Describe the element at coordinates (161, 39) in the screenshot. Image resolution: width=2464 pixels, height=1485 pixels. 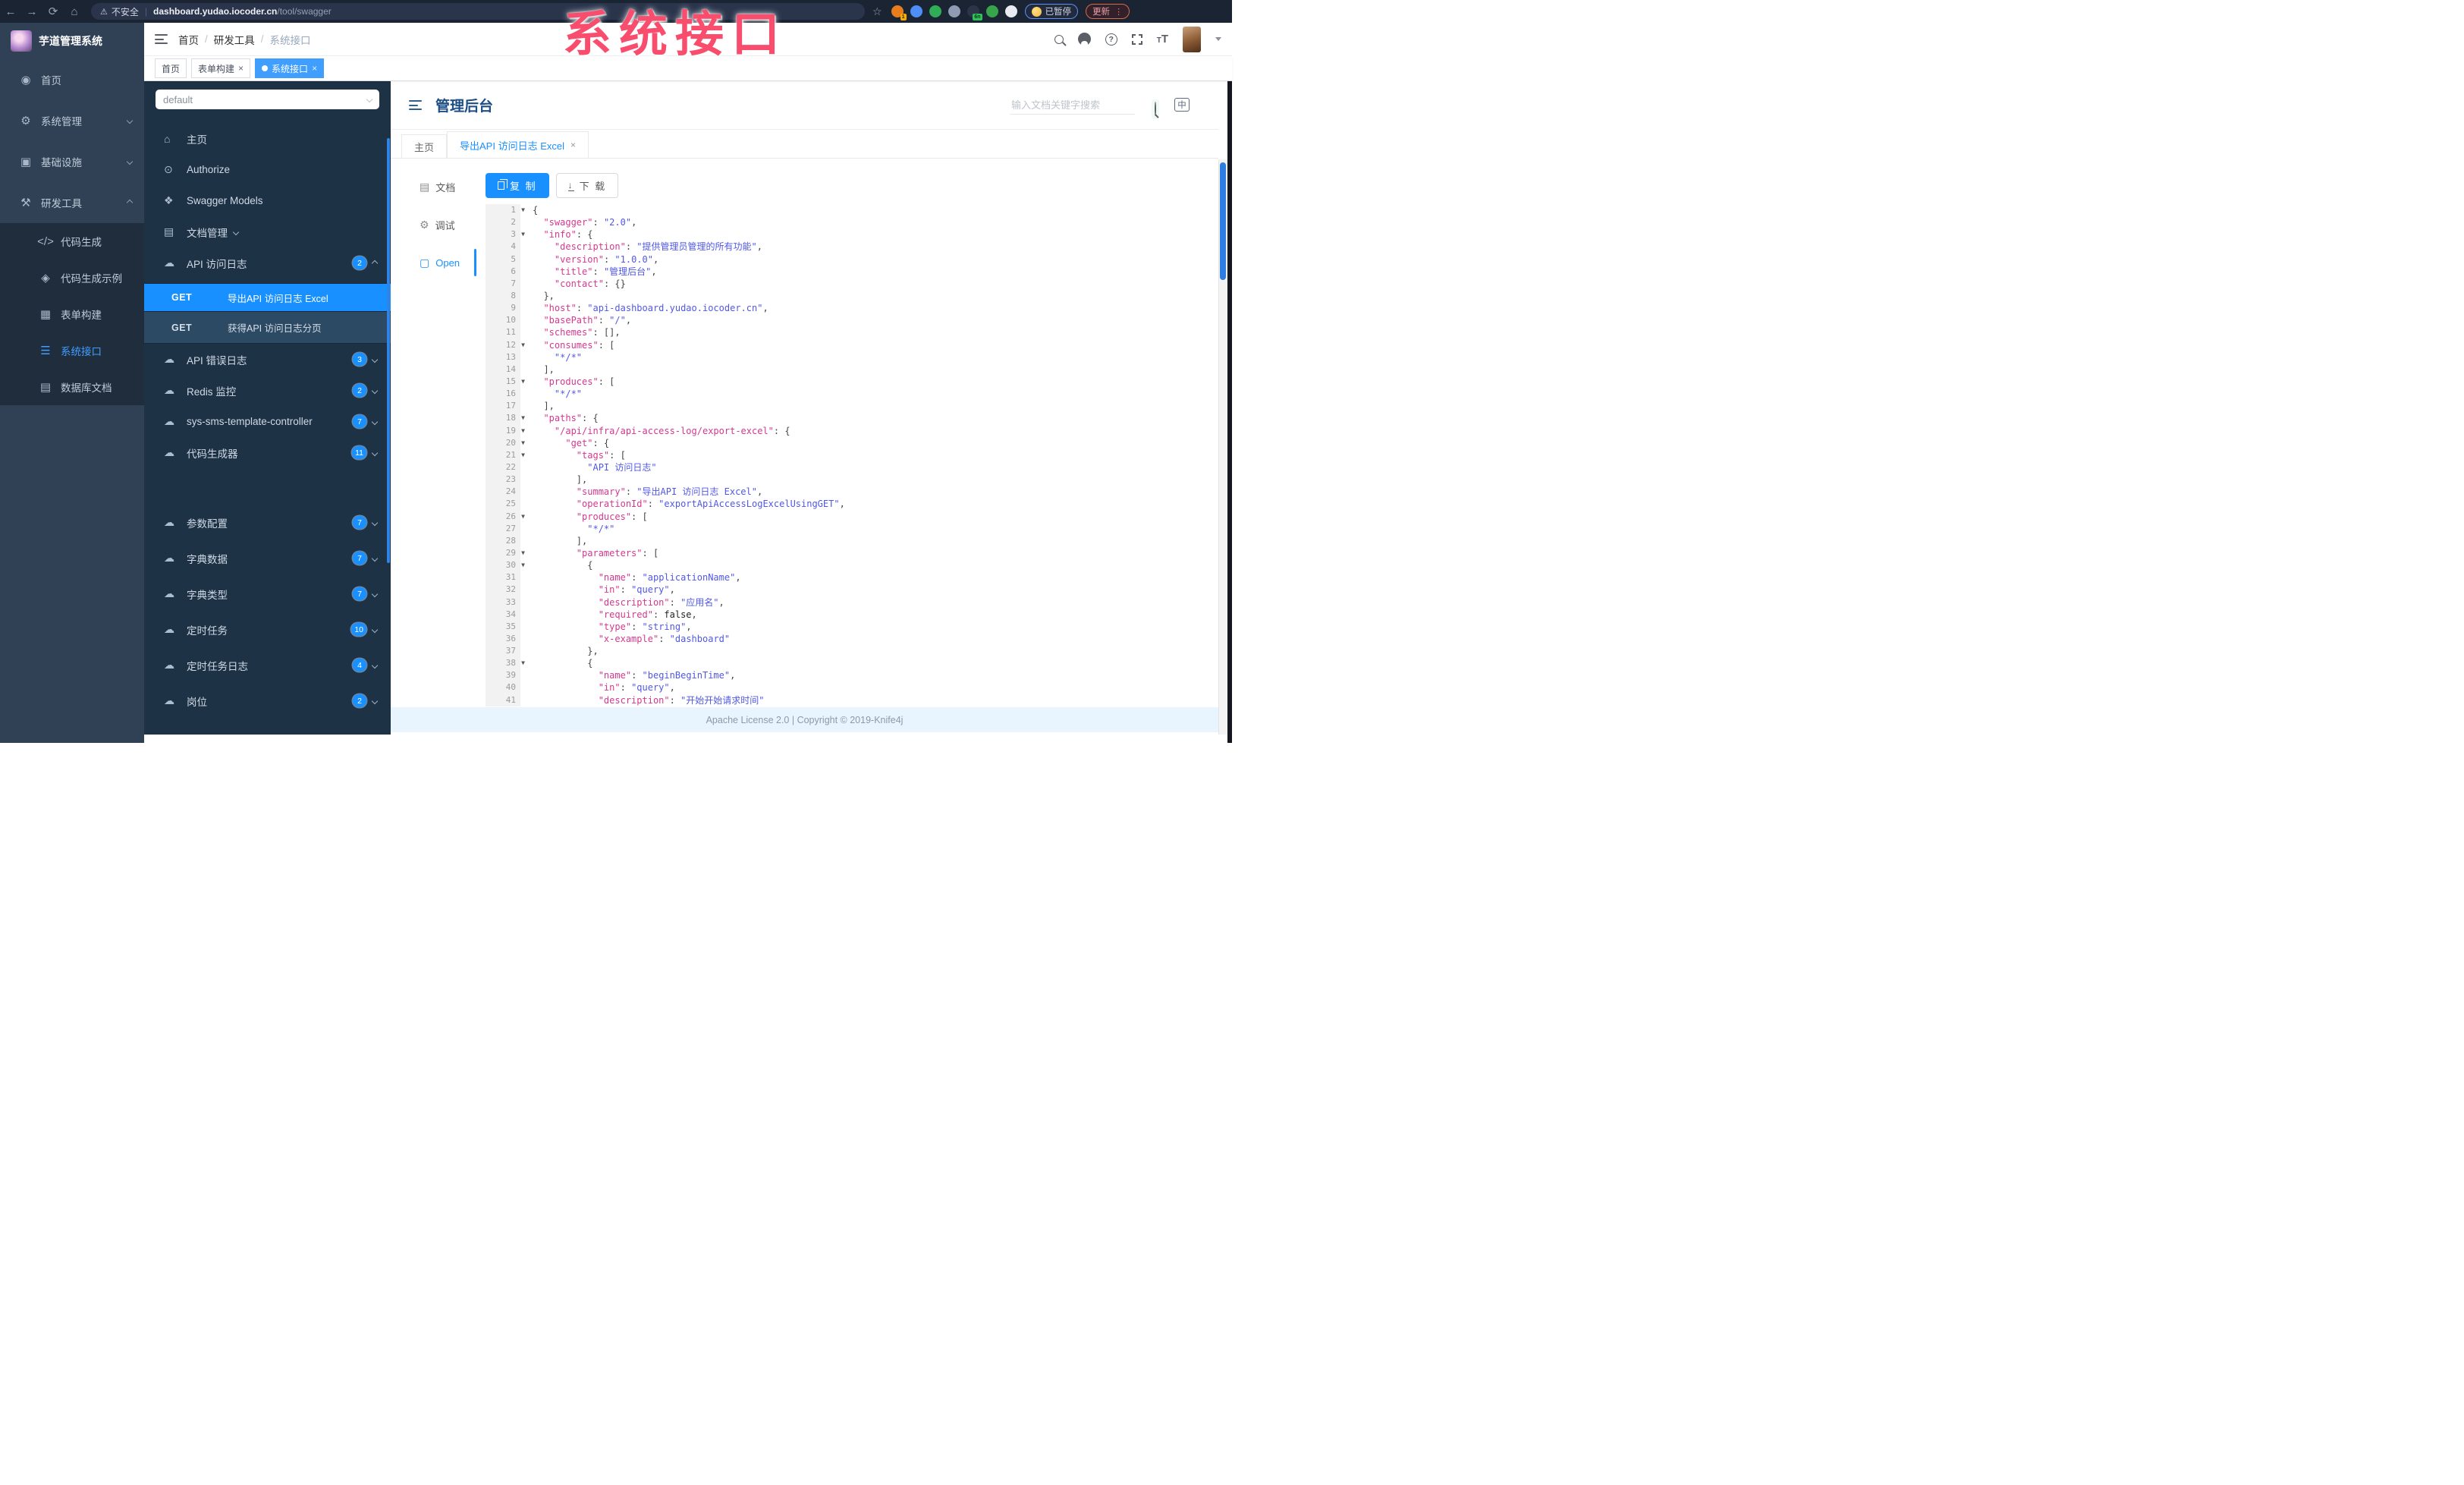
I see `sidebar-collapse-icon` at that location.